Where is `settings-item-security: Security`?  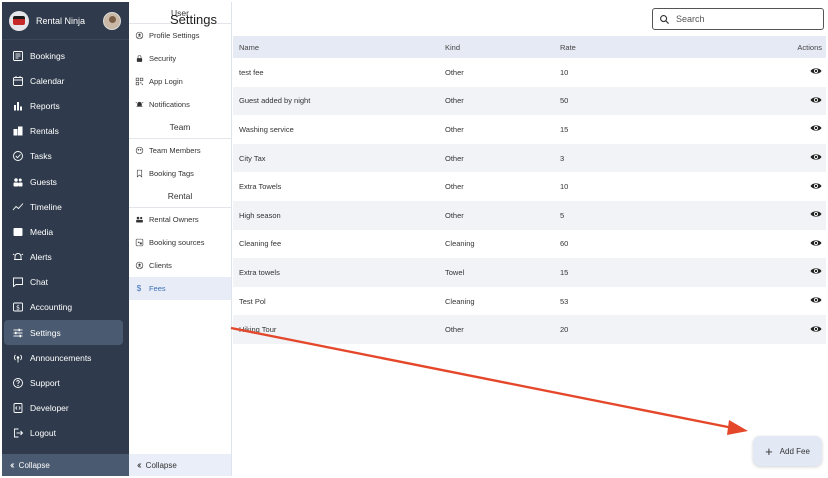
settings-item-security: Security is located at coordinates (180, 58).